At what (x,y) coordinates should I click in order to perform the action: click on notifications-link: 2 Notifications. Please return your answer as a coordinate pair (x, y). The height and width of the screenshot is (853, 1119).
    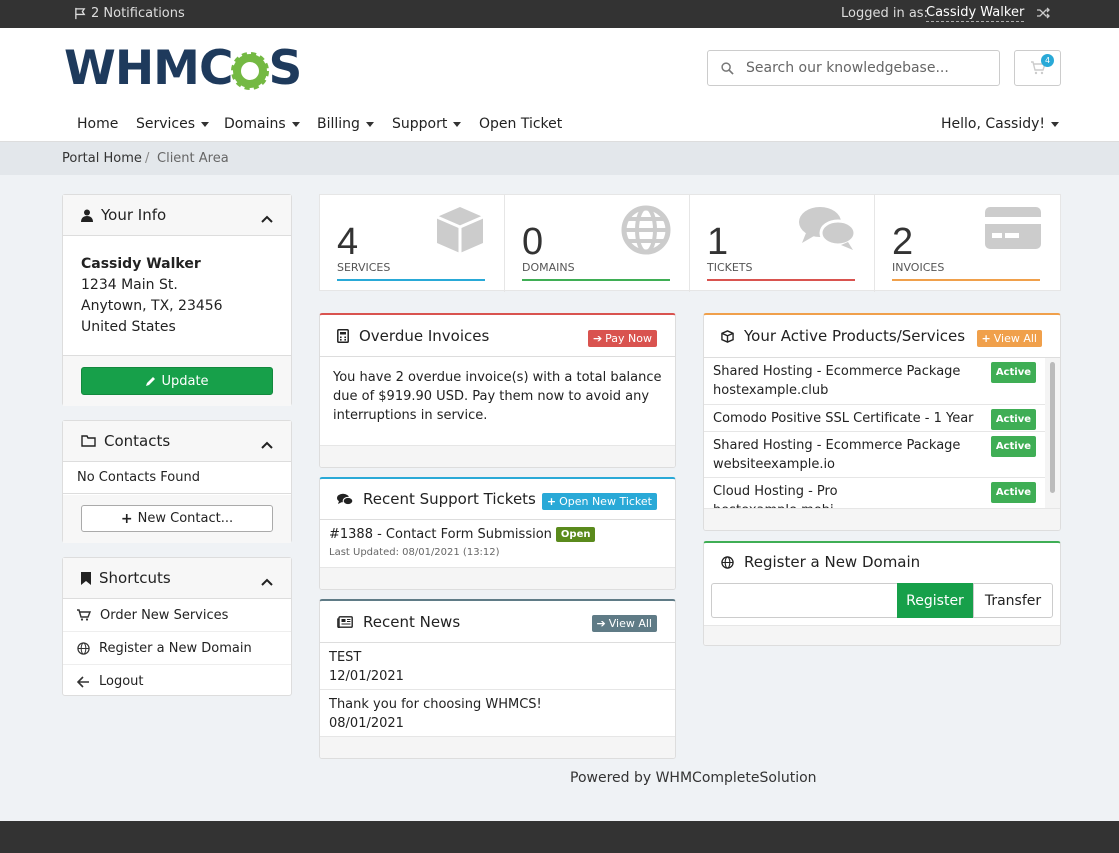
    Looking at the image, I should click on (129, 13).